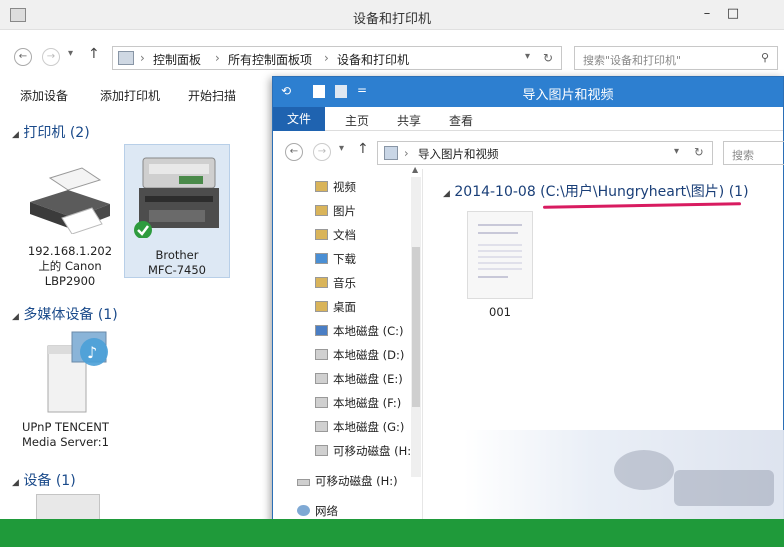  I want to click on nav-item: 本地磁盘 (E:), so click(359, 379).